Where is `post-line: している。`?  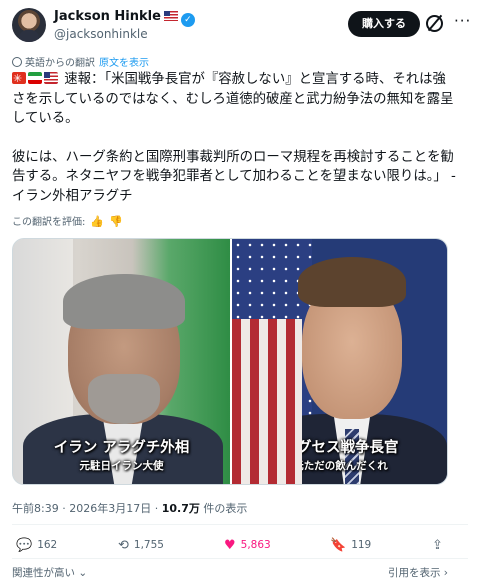
post-line: している。 is located at coordinates (45, 118).